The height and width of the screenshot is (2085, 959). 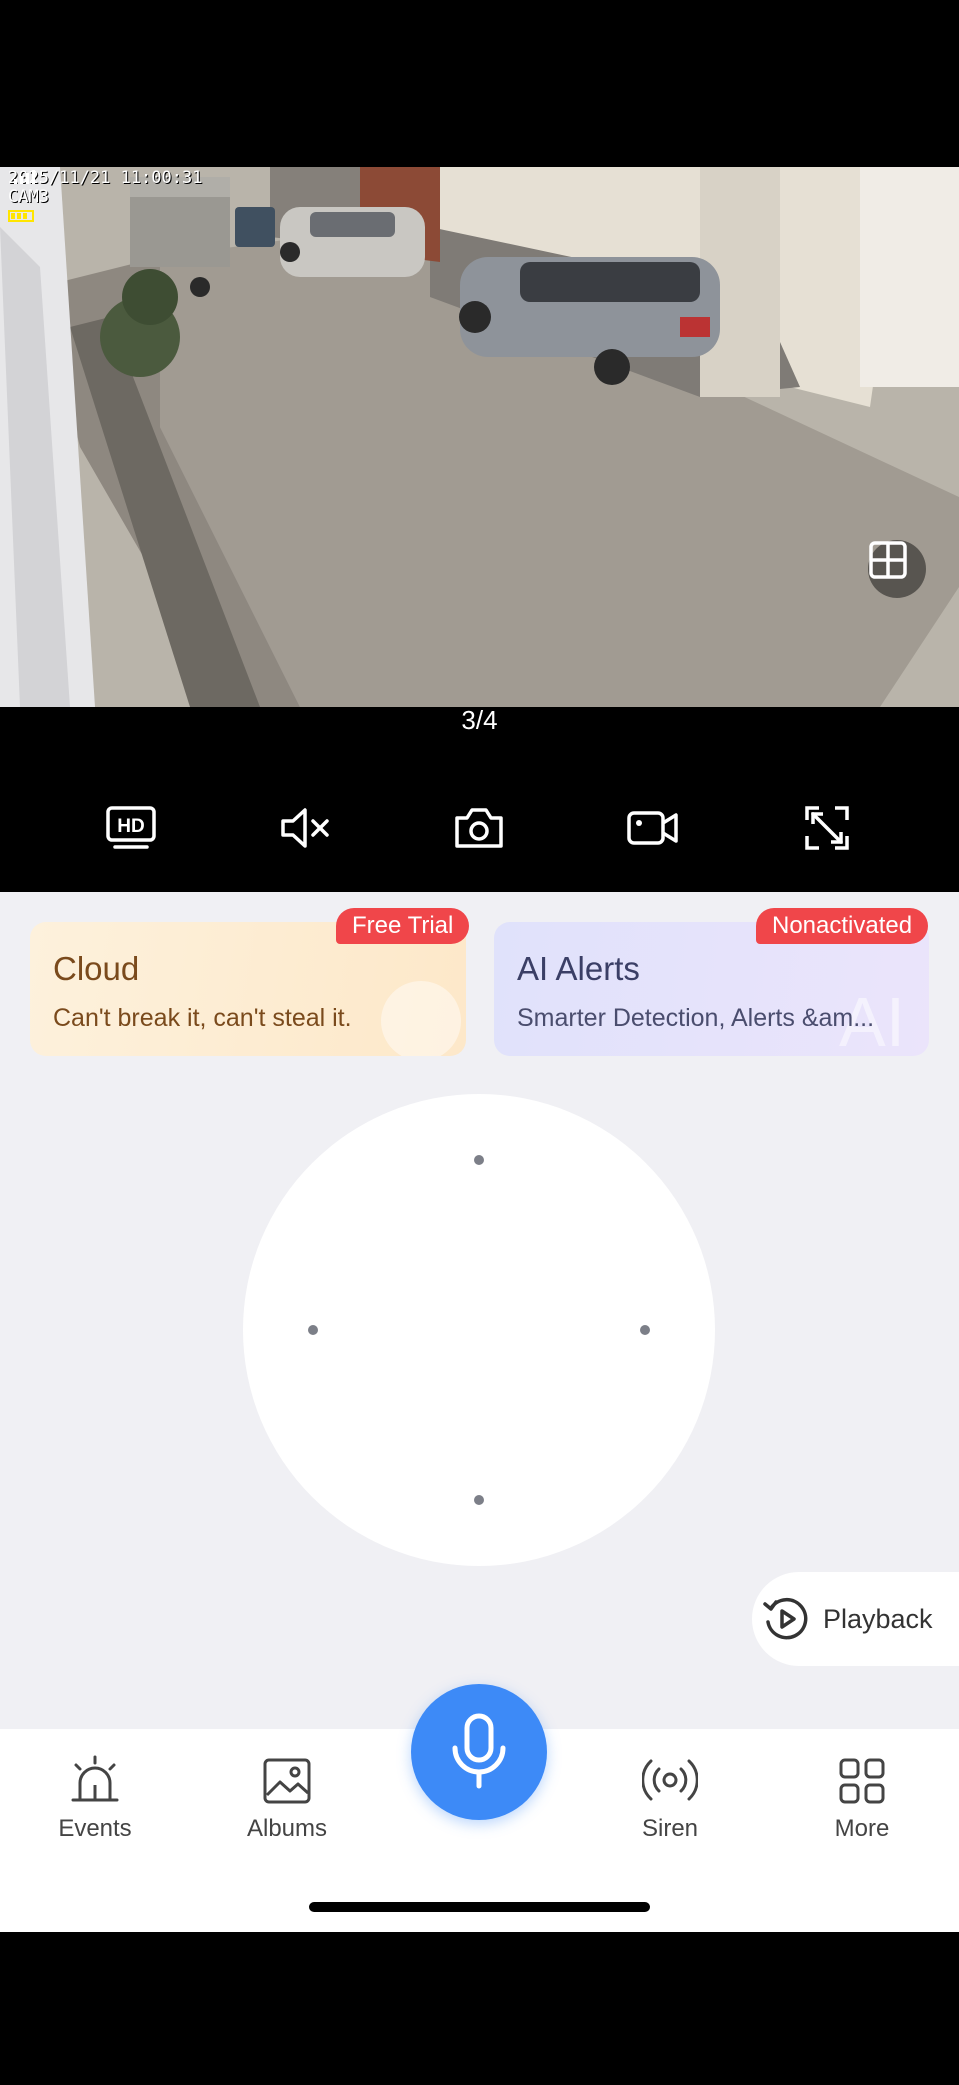 What do you see at coordinates (479, 1500) in the screenshot?
I see `ptz-down-dot` at bounding box center [479, 1500].